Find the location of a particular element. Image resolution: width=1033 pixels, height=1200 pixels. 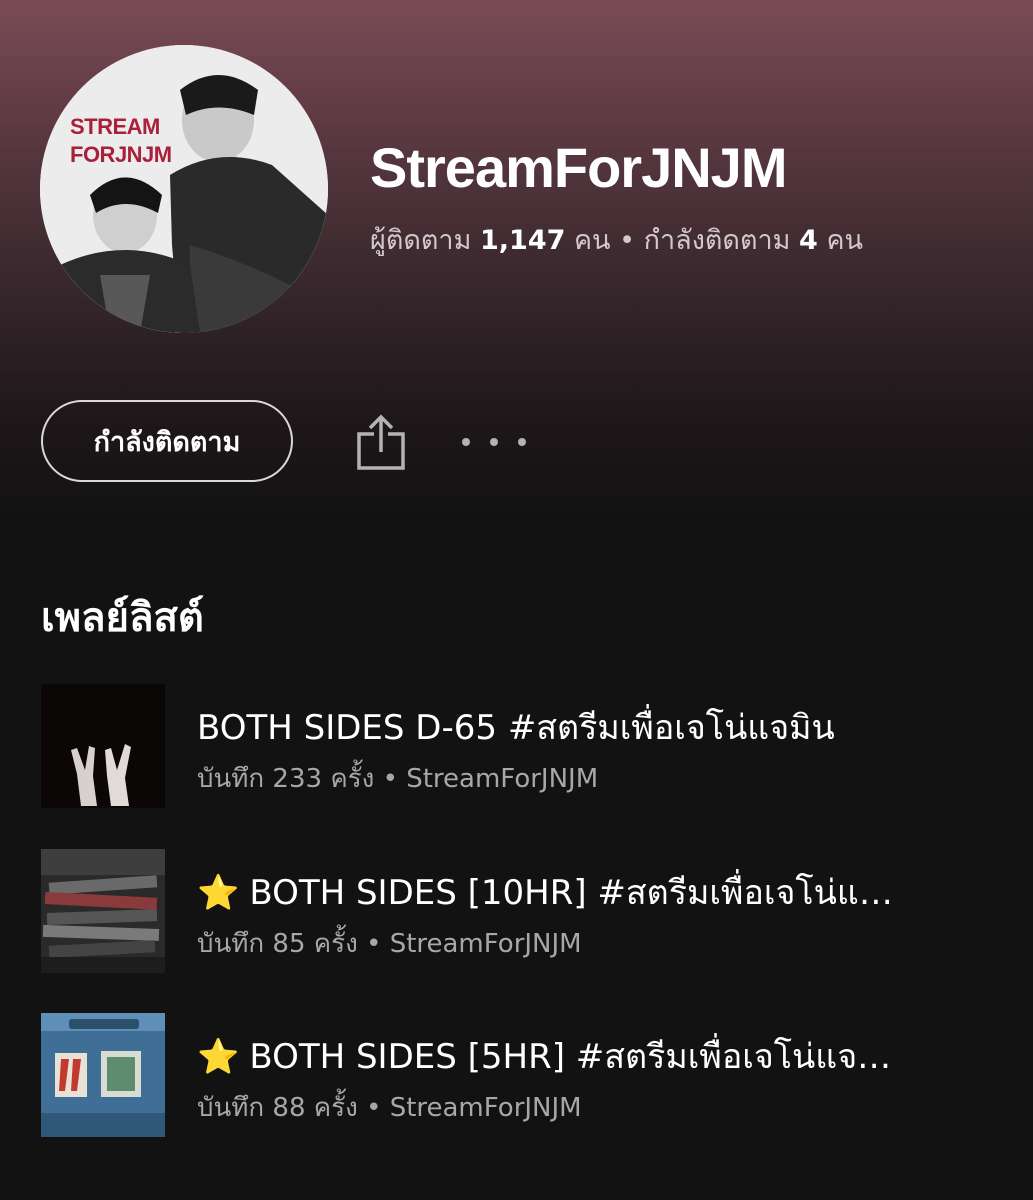

playlist-title: BOTH SIDES D-65 #สตรีมเพื่อเจโน่แจมิน is located at coordinates (587, 727).